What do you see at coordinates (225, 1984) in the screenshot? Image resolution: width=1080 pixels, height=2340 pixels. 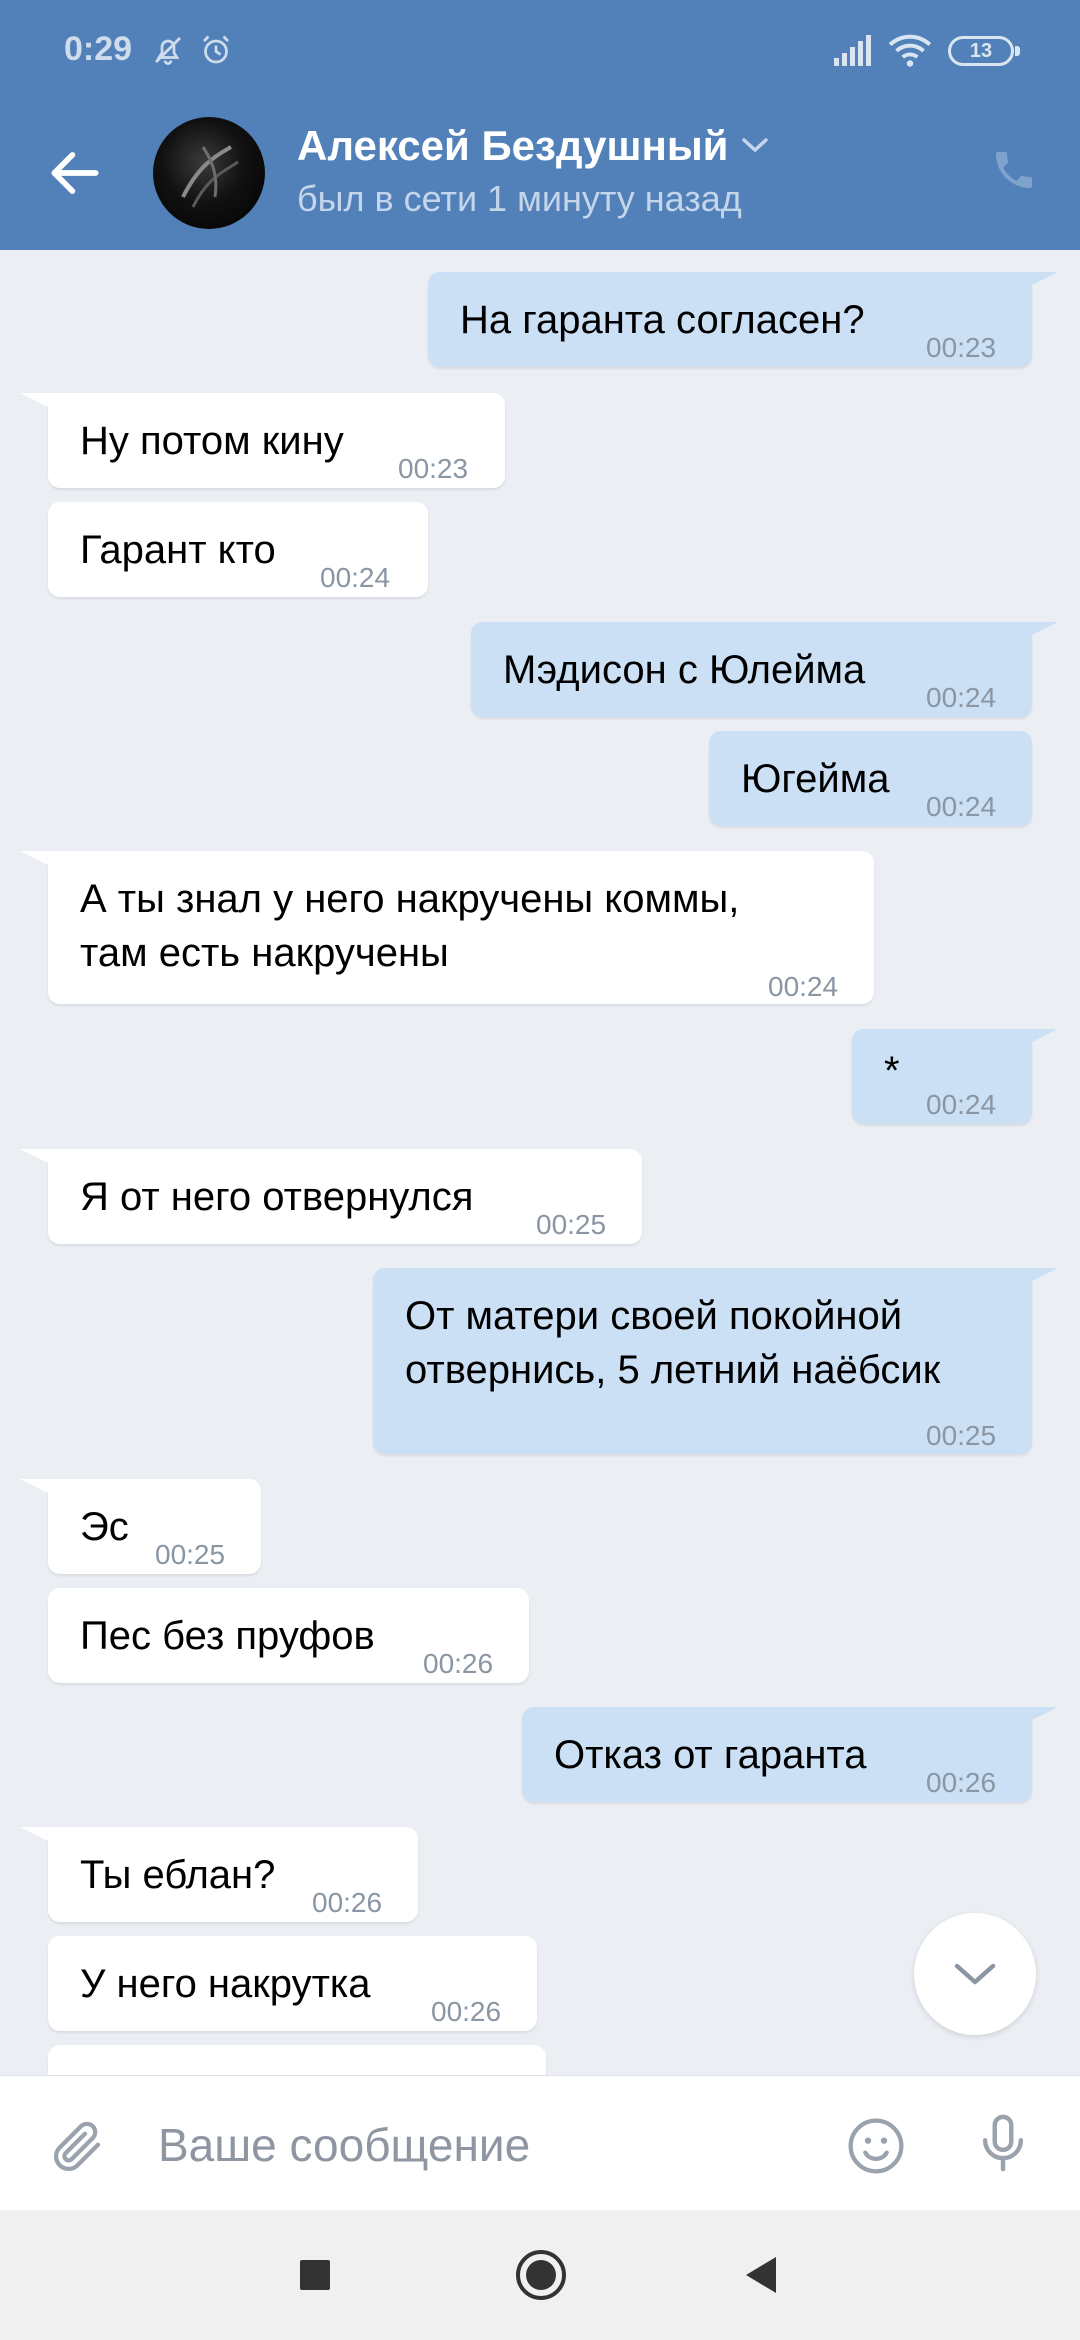 I see `message-text: У него накрутка` at bounding box center [225, 1984].